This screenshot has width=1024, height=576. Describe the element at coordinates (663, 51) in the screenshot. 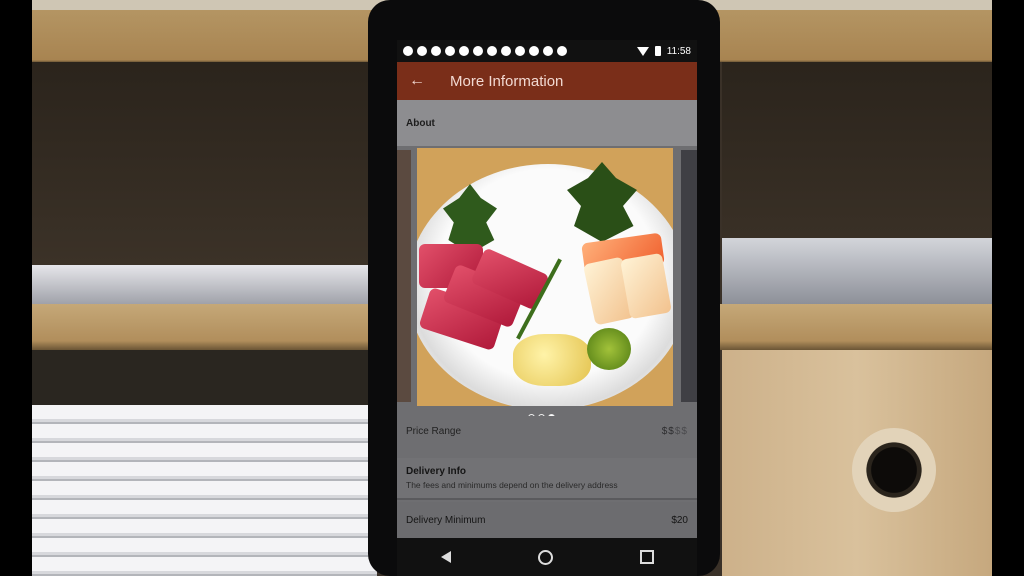

I see `system-icons: 11:58` at that location.